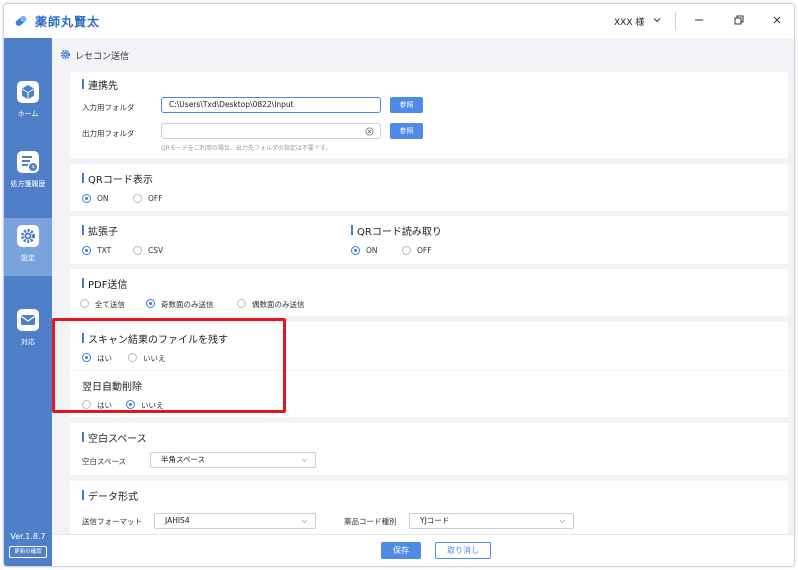 This screenshot has height=570, width=798. What do you see at coordinates (187, 304) in the screenshot?
I see `radio-label: 奇数面のみ送信` at bounding box center [187, 304].